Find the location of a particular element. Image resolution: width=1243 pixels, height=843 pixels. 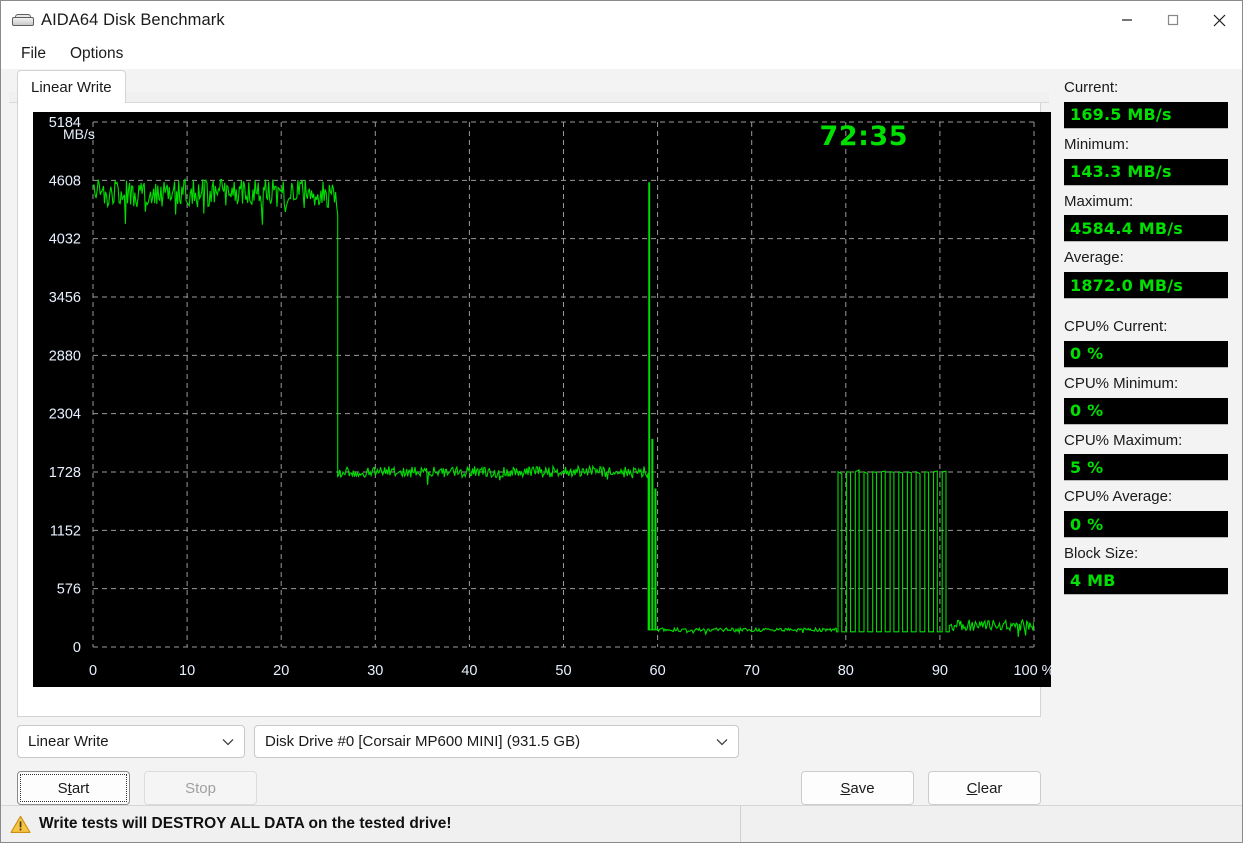

stat-item: Minimum: 143.3 MB/s is located at coordinates (1146, 161).